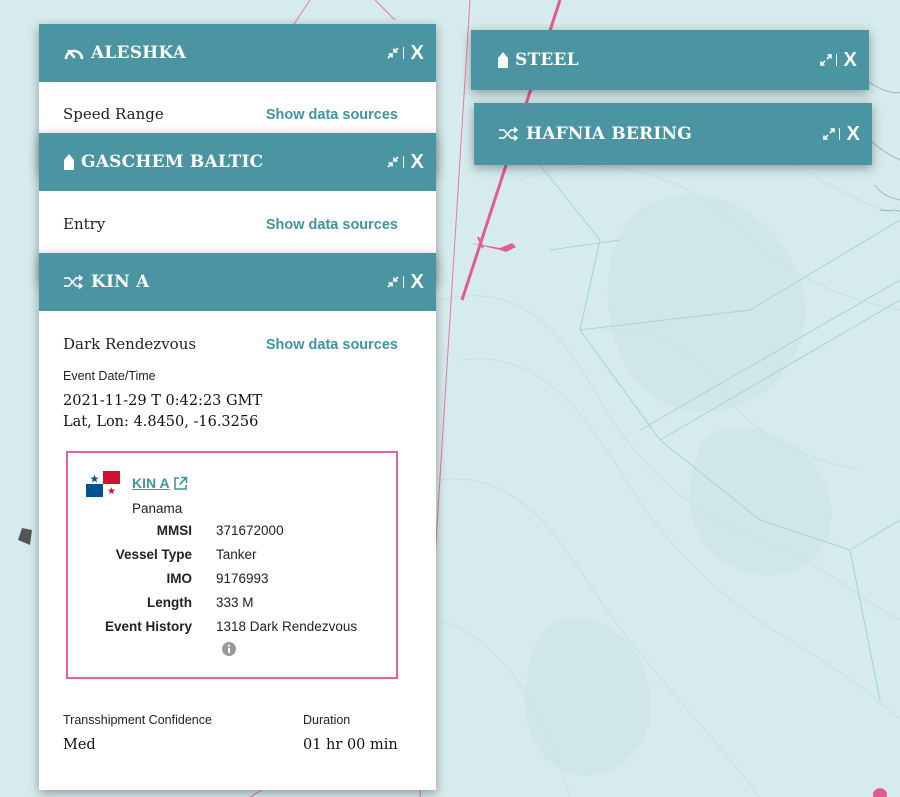 This screenshot has width=900, height=797. I want to click on vessel-flag-country: Panama, so click(157, 508).